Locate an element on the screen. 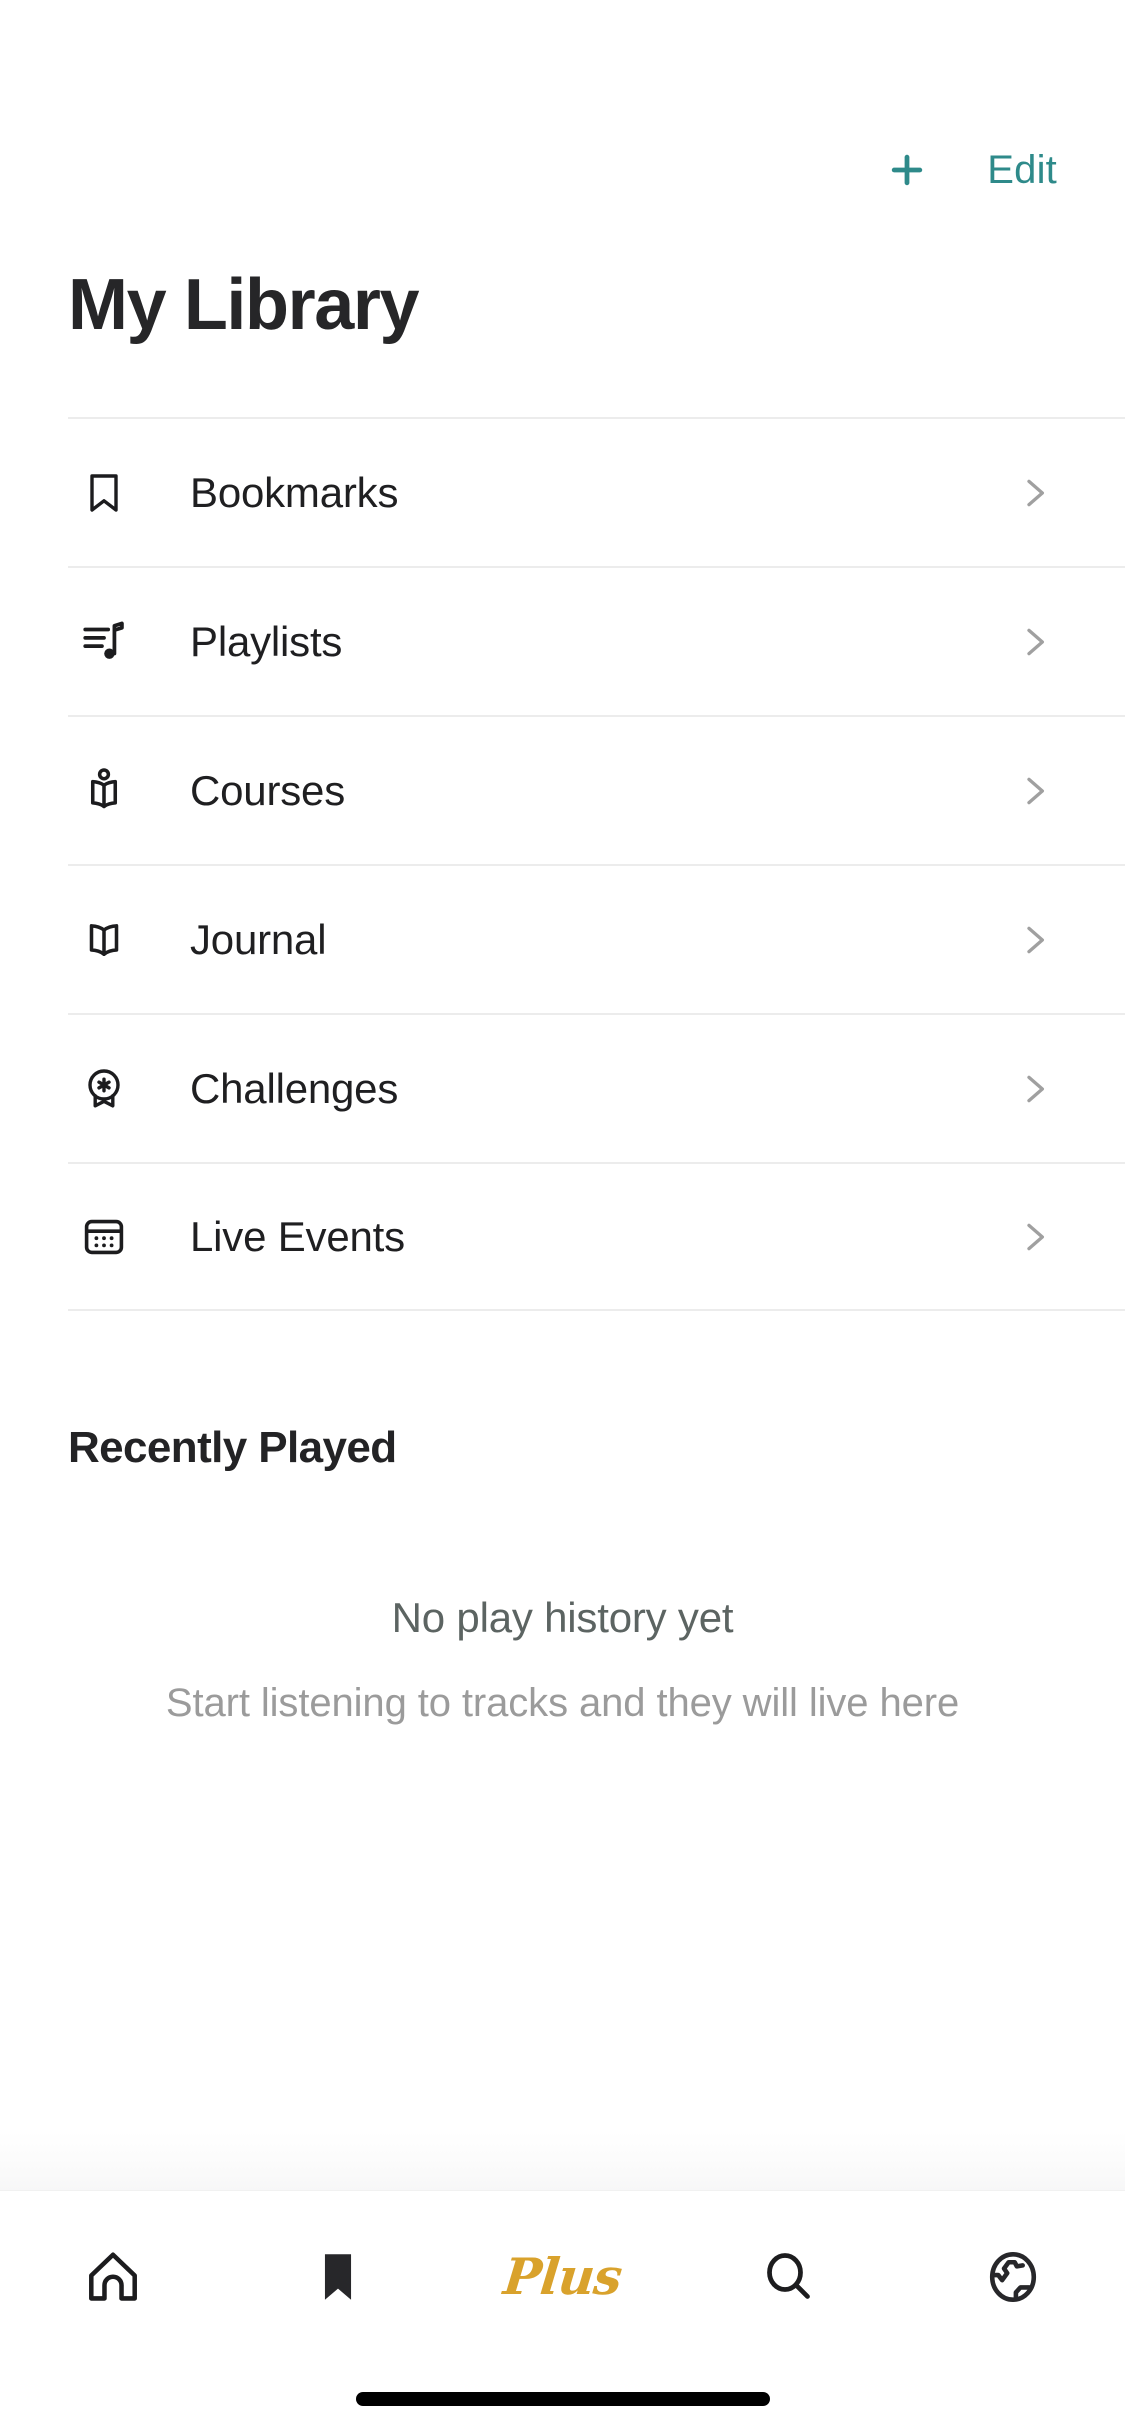 This screenshot has height=2436, width=1125. library-item-challenges: Challenges is located at coordinates (596, 1087).